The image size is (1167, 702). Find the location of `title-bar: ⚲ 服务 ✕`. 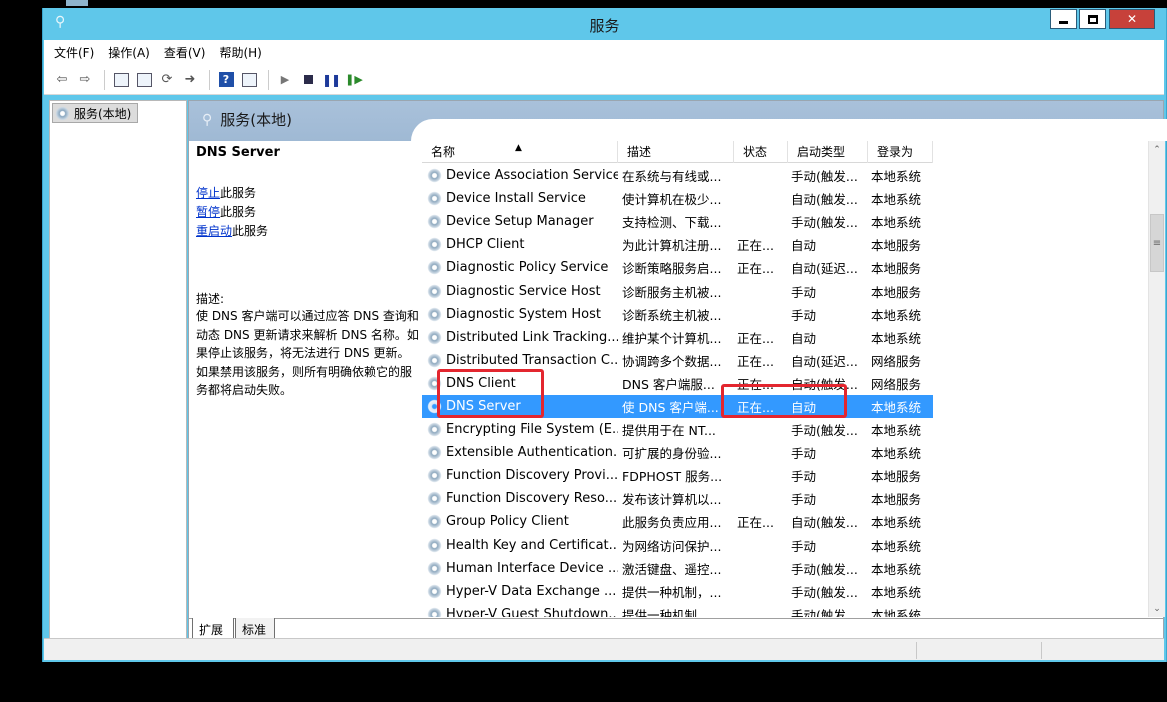

title-bar: ⚲ 服务 ✕ is located at coordinates (604, 23).